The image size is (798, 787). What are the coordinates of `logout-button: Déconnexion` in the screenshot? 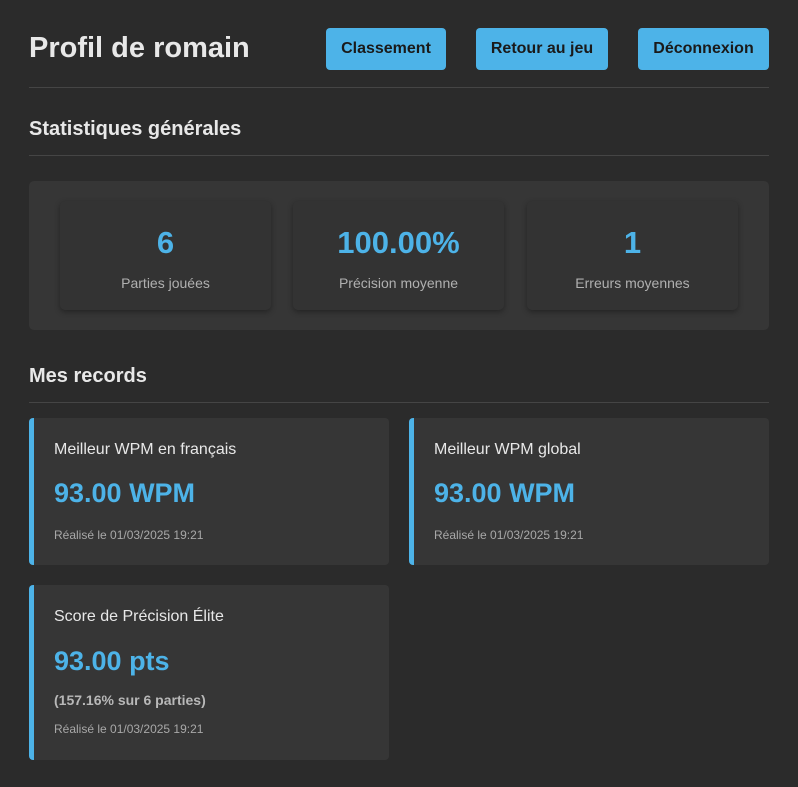 It's located at (703, 49).